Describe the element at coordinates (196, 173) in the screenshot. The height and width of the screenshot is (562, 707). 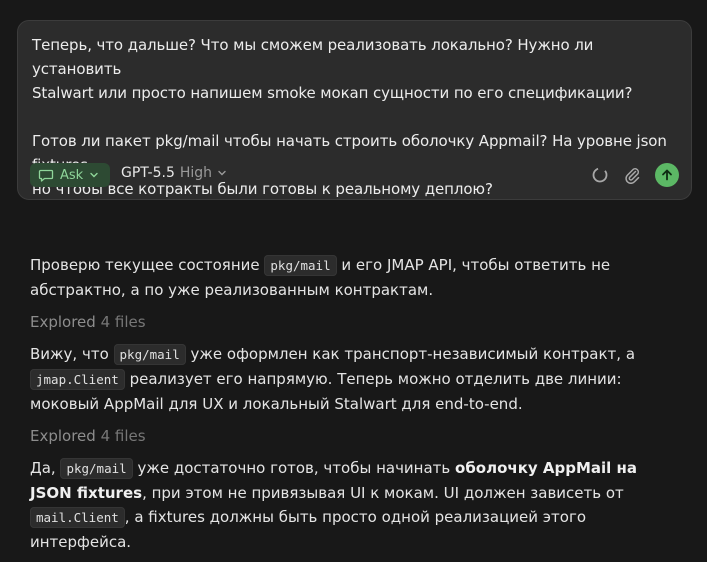
I see `reasoning-effort: High` at that location.